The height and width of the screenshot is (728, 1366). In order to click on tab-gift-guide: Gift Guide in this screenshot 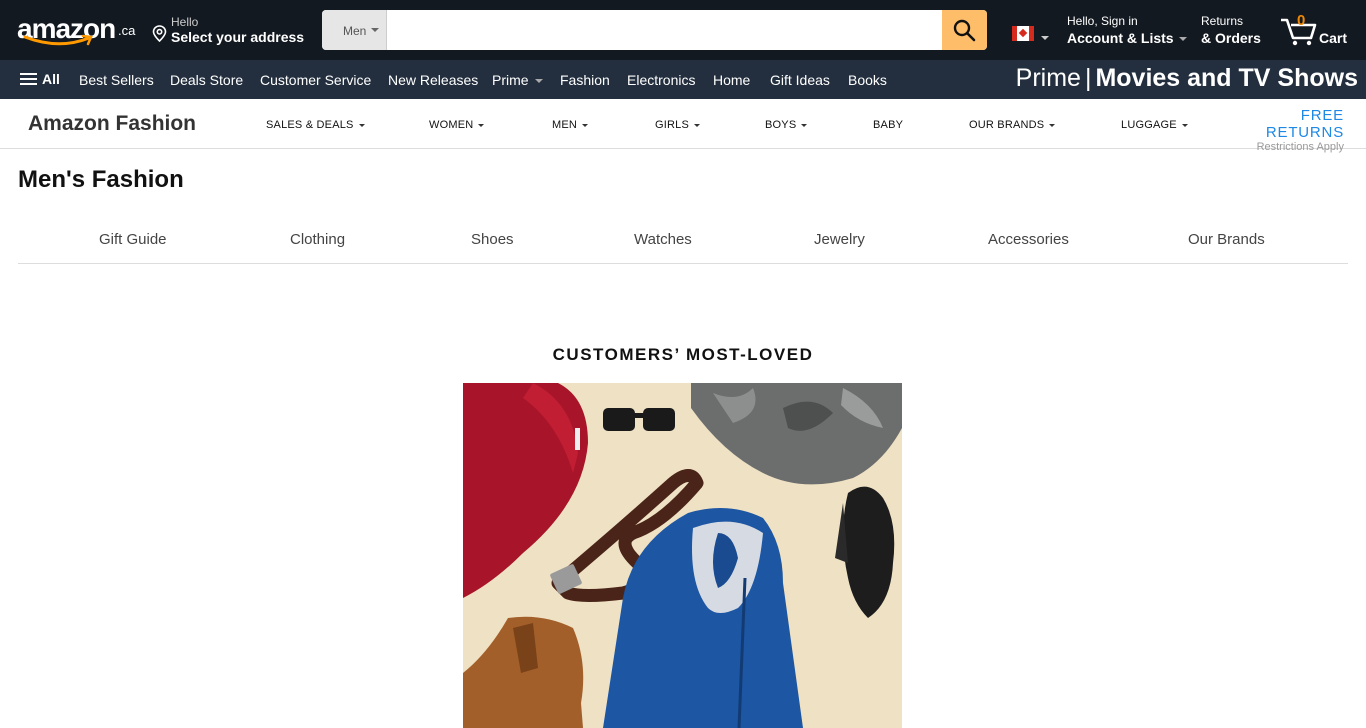, I will do `click(133, 239)`.